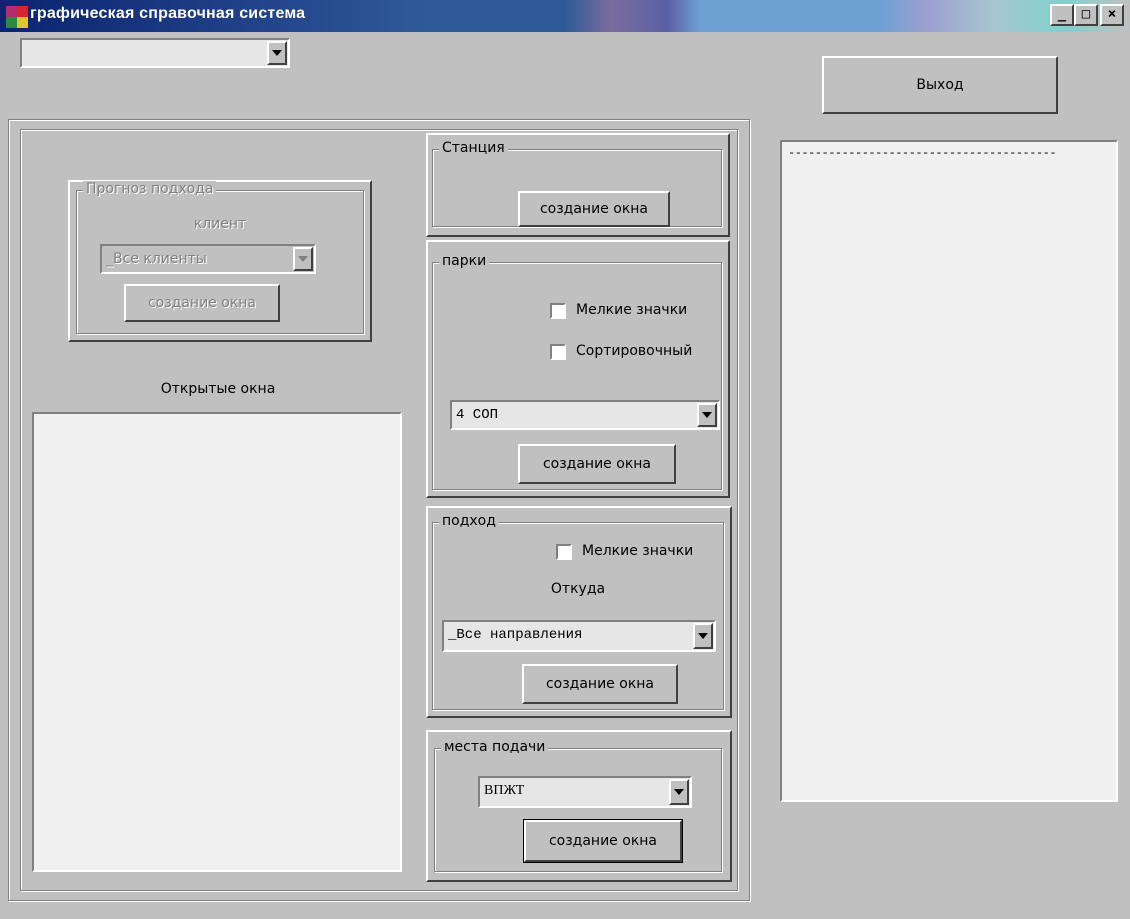 This screenshot has width=1130, height=919. I want to click on client-combo-value: _Все клиенты, so click(156, 259).